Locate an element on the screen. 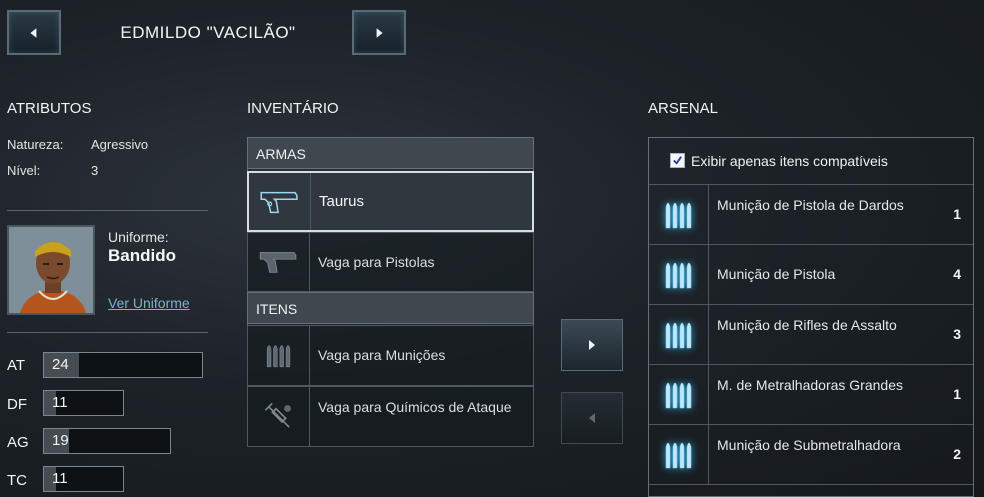 Image resolution: width=984 pixels, height=497 pixels. stat-label-at: AT is located at coordinates (16, 365).